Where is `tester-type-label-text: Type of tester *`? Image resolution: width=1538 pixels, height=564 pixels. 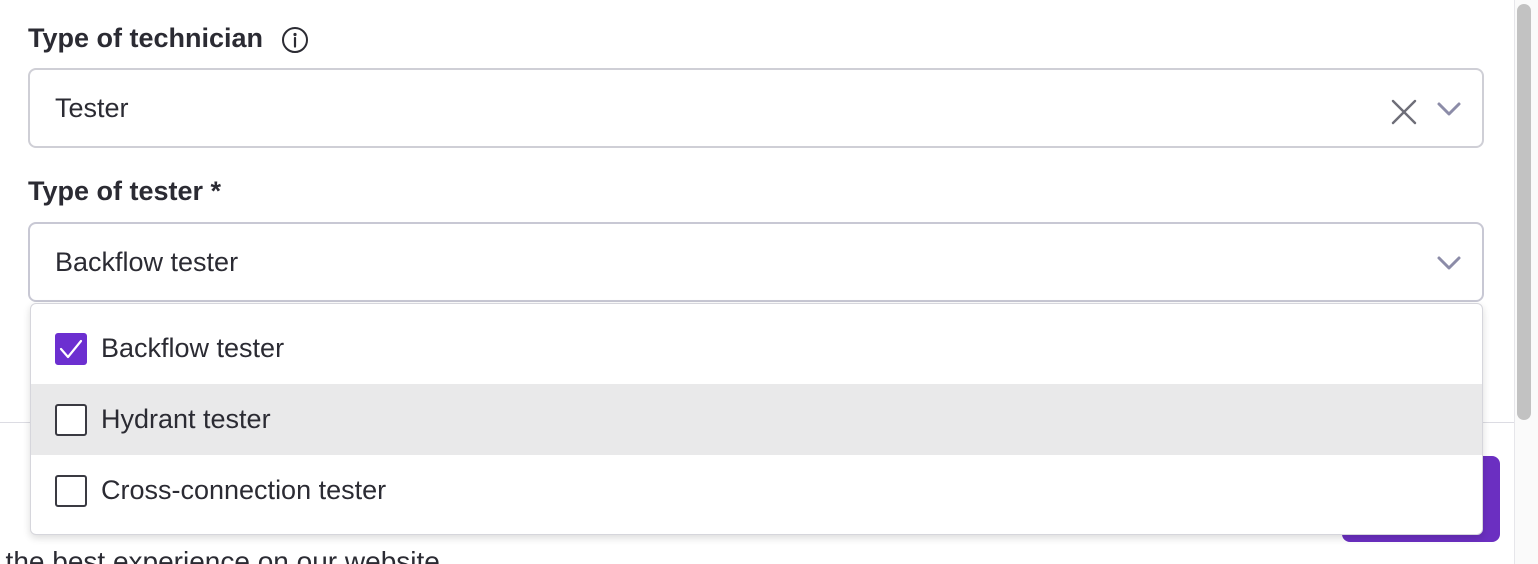 tester-type-label-text: Type of tester * is located at coordinates (125, 191).